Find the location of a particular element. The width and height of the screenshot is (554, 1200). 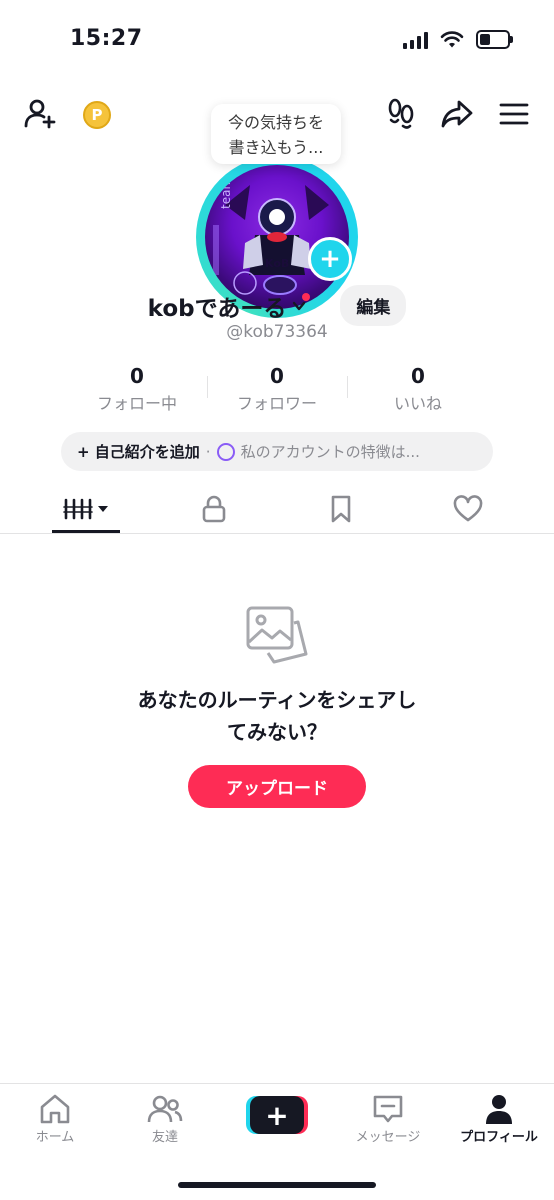

bottom-nav-divider is located at coordinates (277, 1083).